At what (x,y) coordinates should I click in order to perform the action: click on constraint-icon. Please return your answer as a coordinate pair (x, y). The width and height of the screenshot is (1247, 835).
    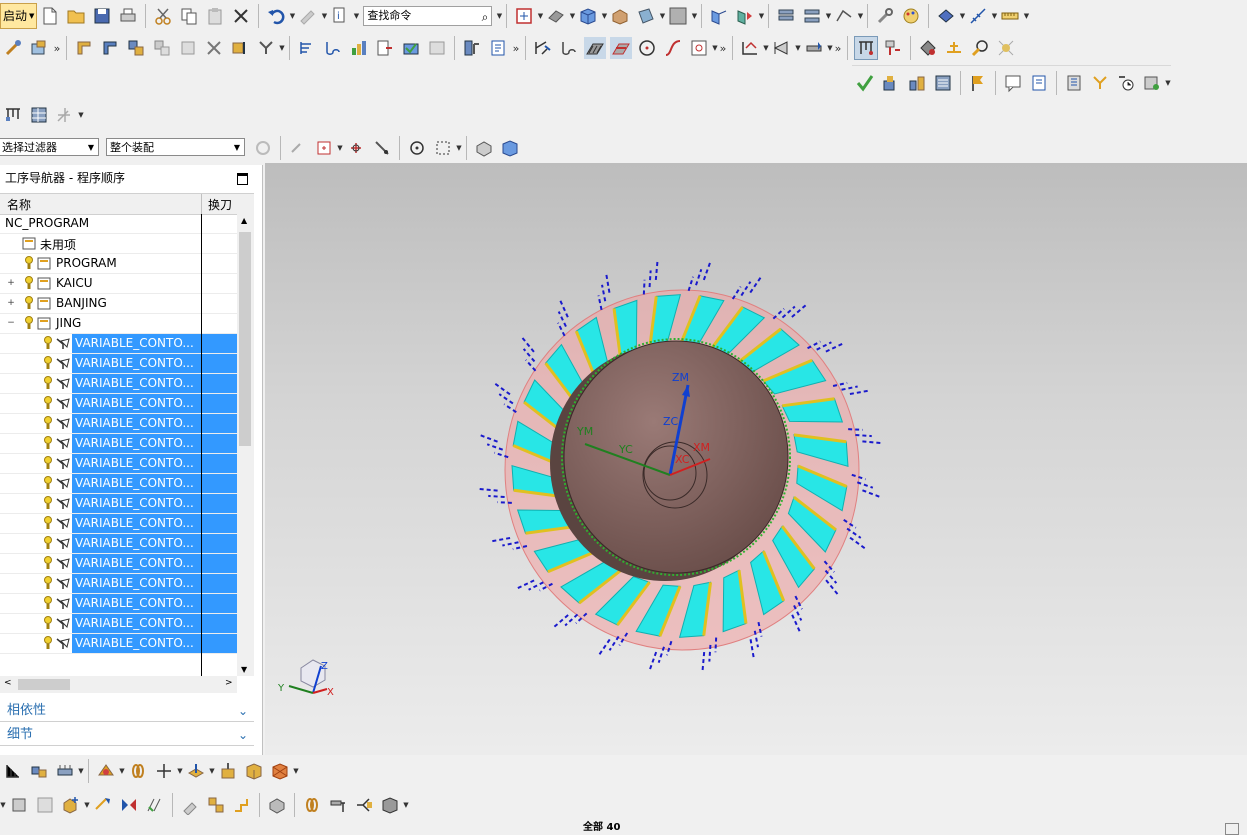
    Looking at the image, I should click on (844, 16).